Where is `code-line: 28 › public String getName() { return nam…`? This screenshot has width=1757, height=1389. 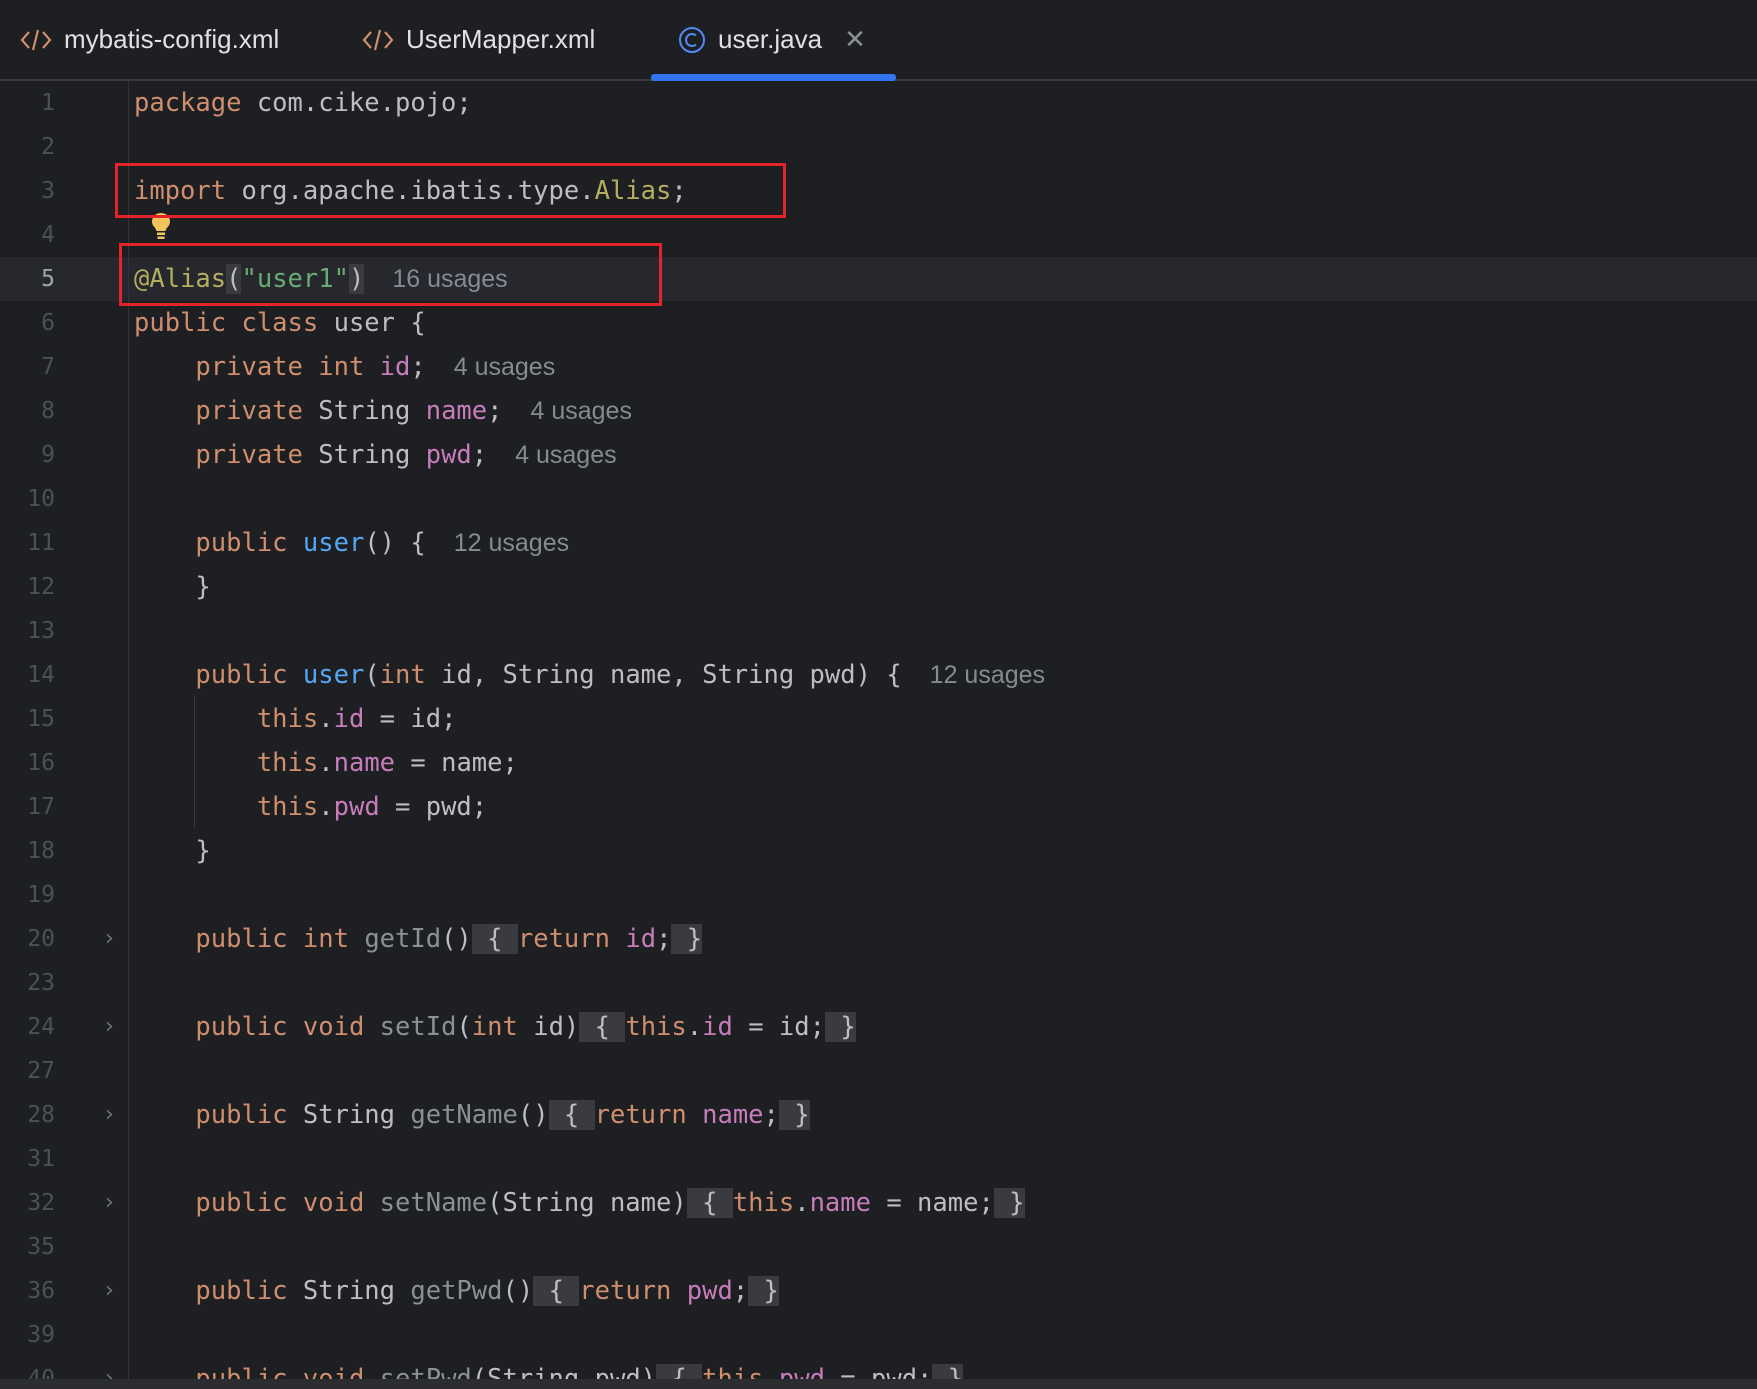
code-line: 28 › public String getName() { return nam… is located at coordinates (878, 1115).